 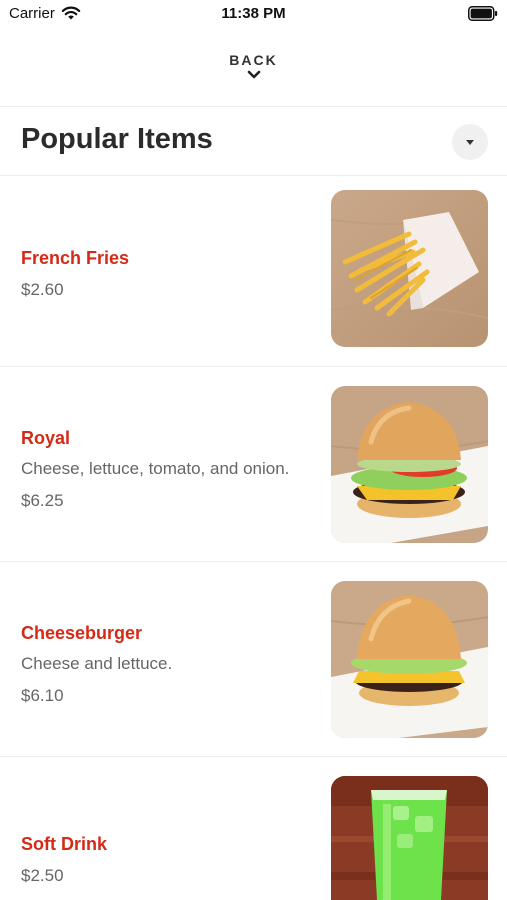 What do you see at coordinates (409, 268) in the screenshot?
I see `french-fries-image` at bounding box center [409, 268].